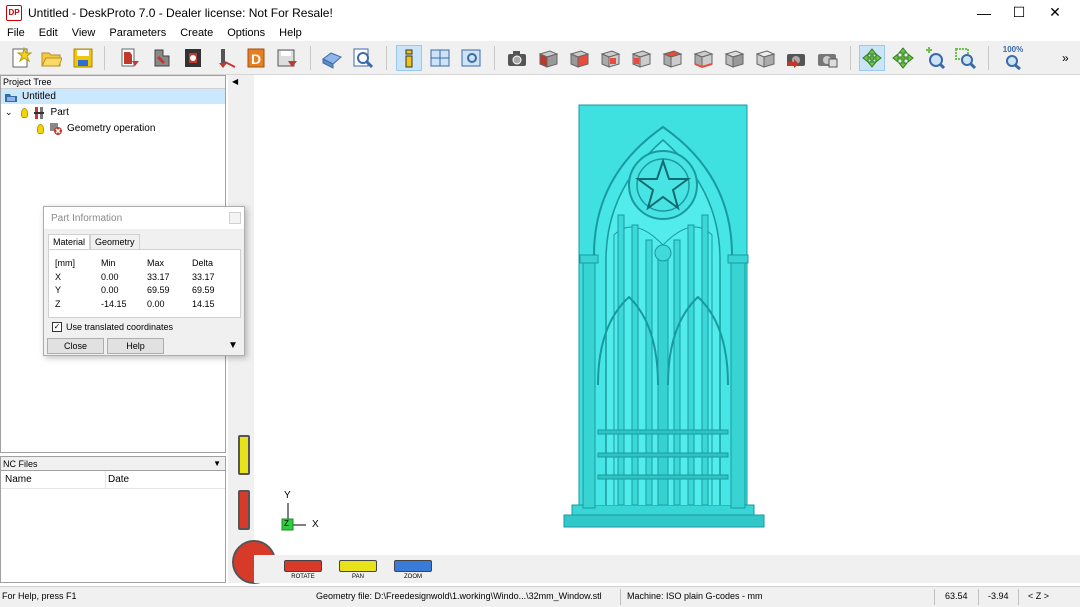 This screenshot has width=1080, height=607. I want to click on tree-item-label: Geometry operation, so click(111, 128).